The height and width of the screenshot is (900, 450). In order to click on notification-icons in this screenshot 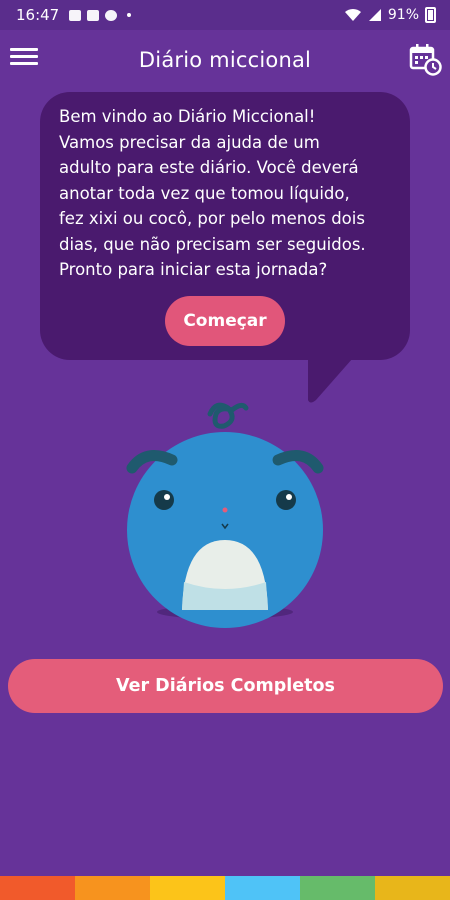, I will do `click(100, 15)`.